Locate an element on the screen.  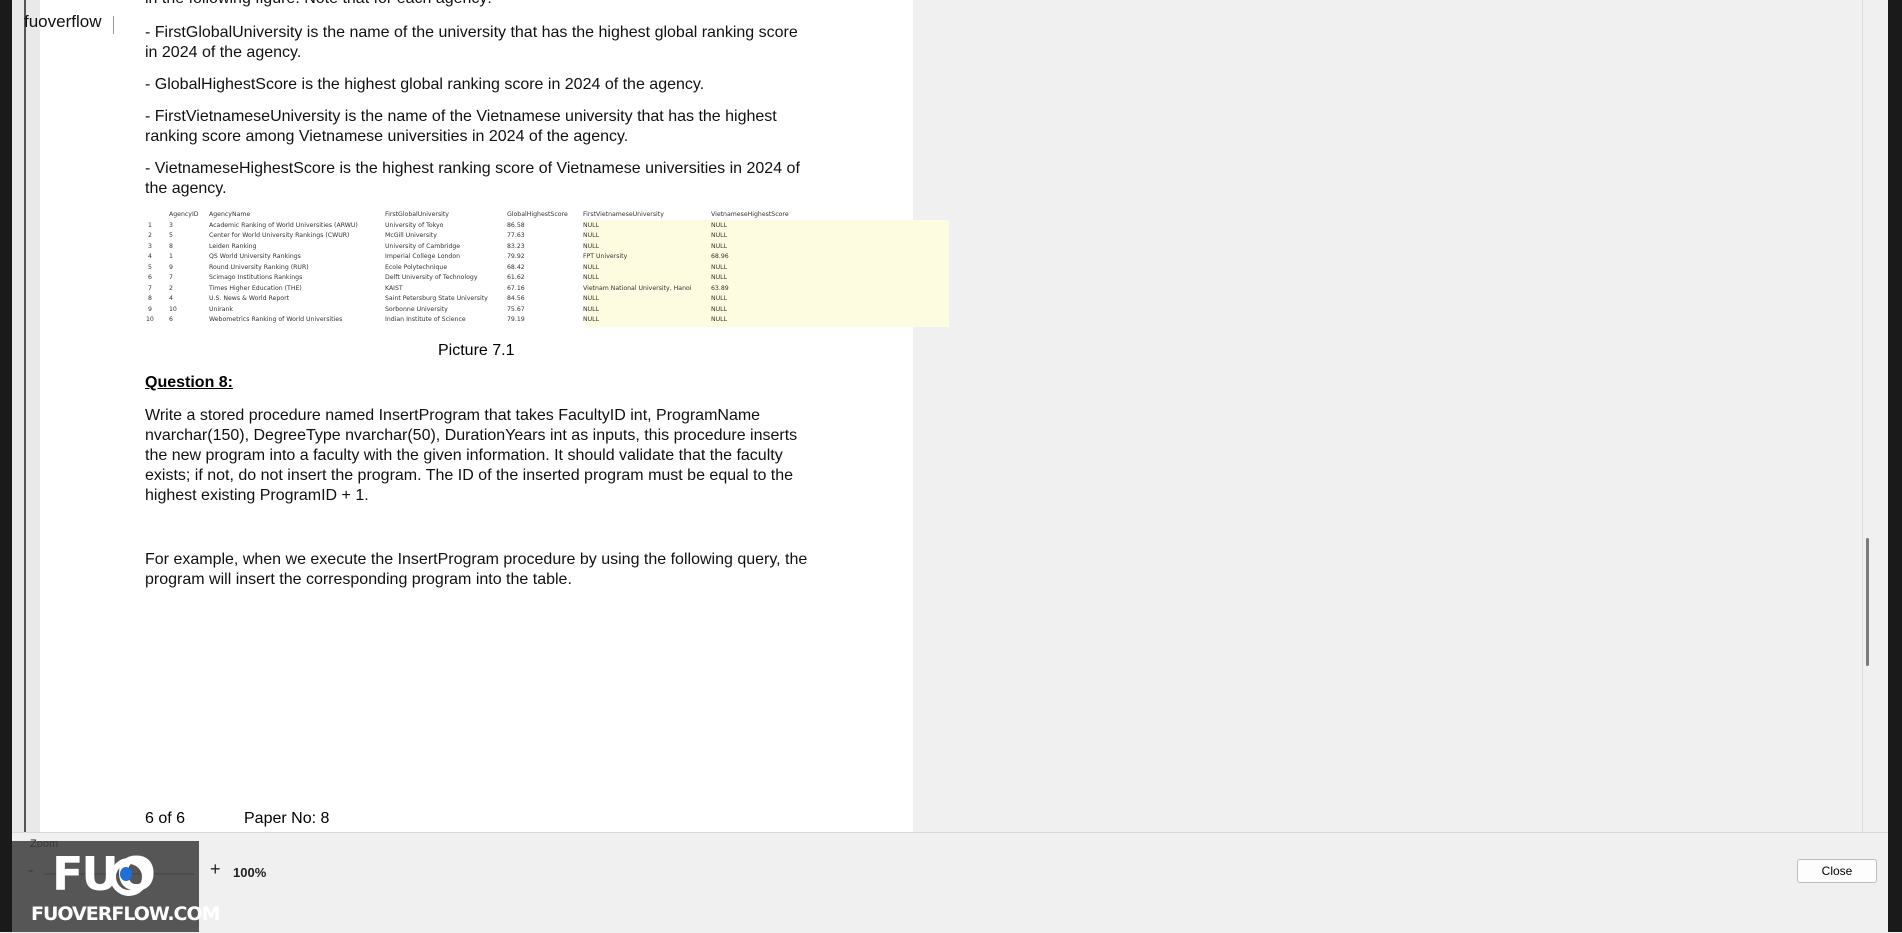
table-cell: Times Higher Education (THE) is located at coordinates (255, 288).